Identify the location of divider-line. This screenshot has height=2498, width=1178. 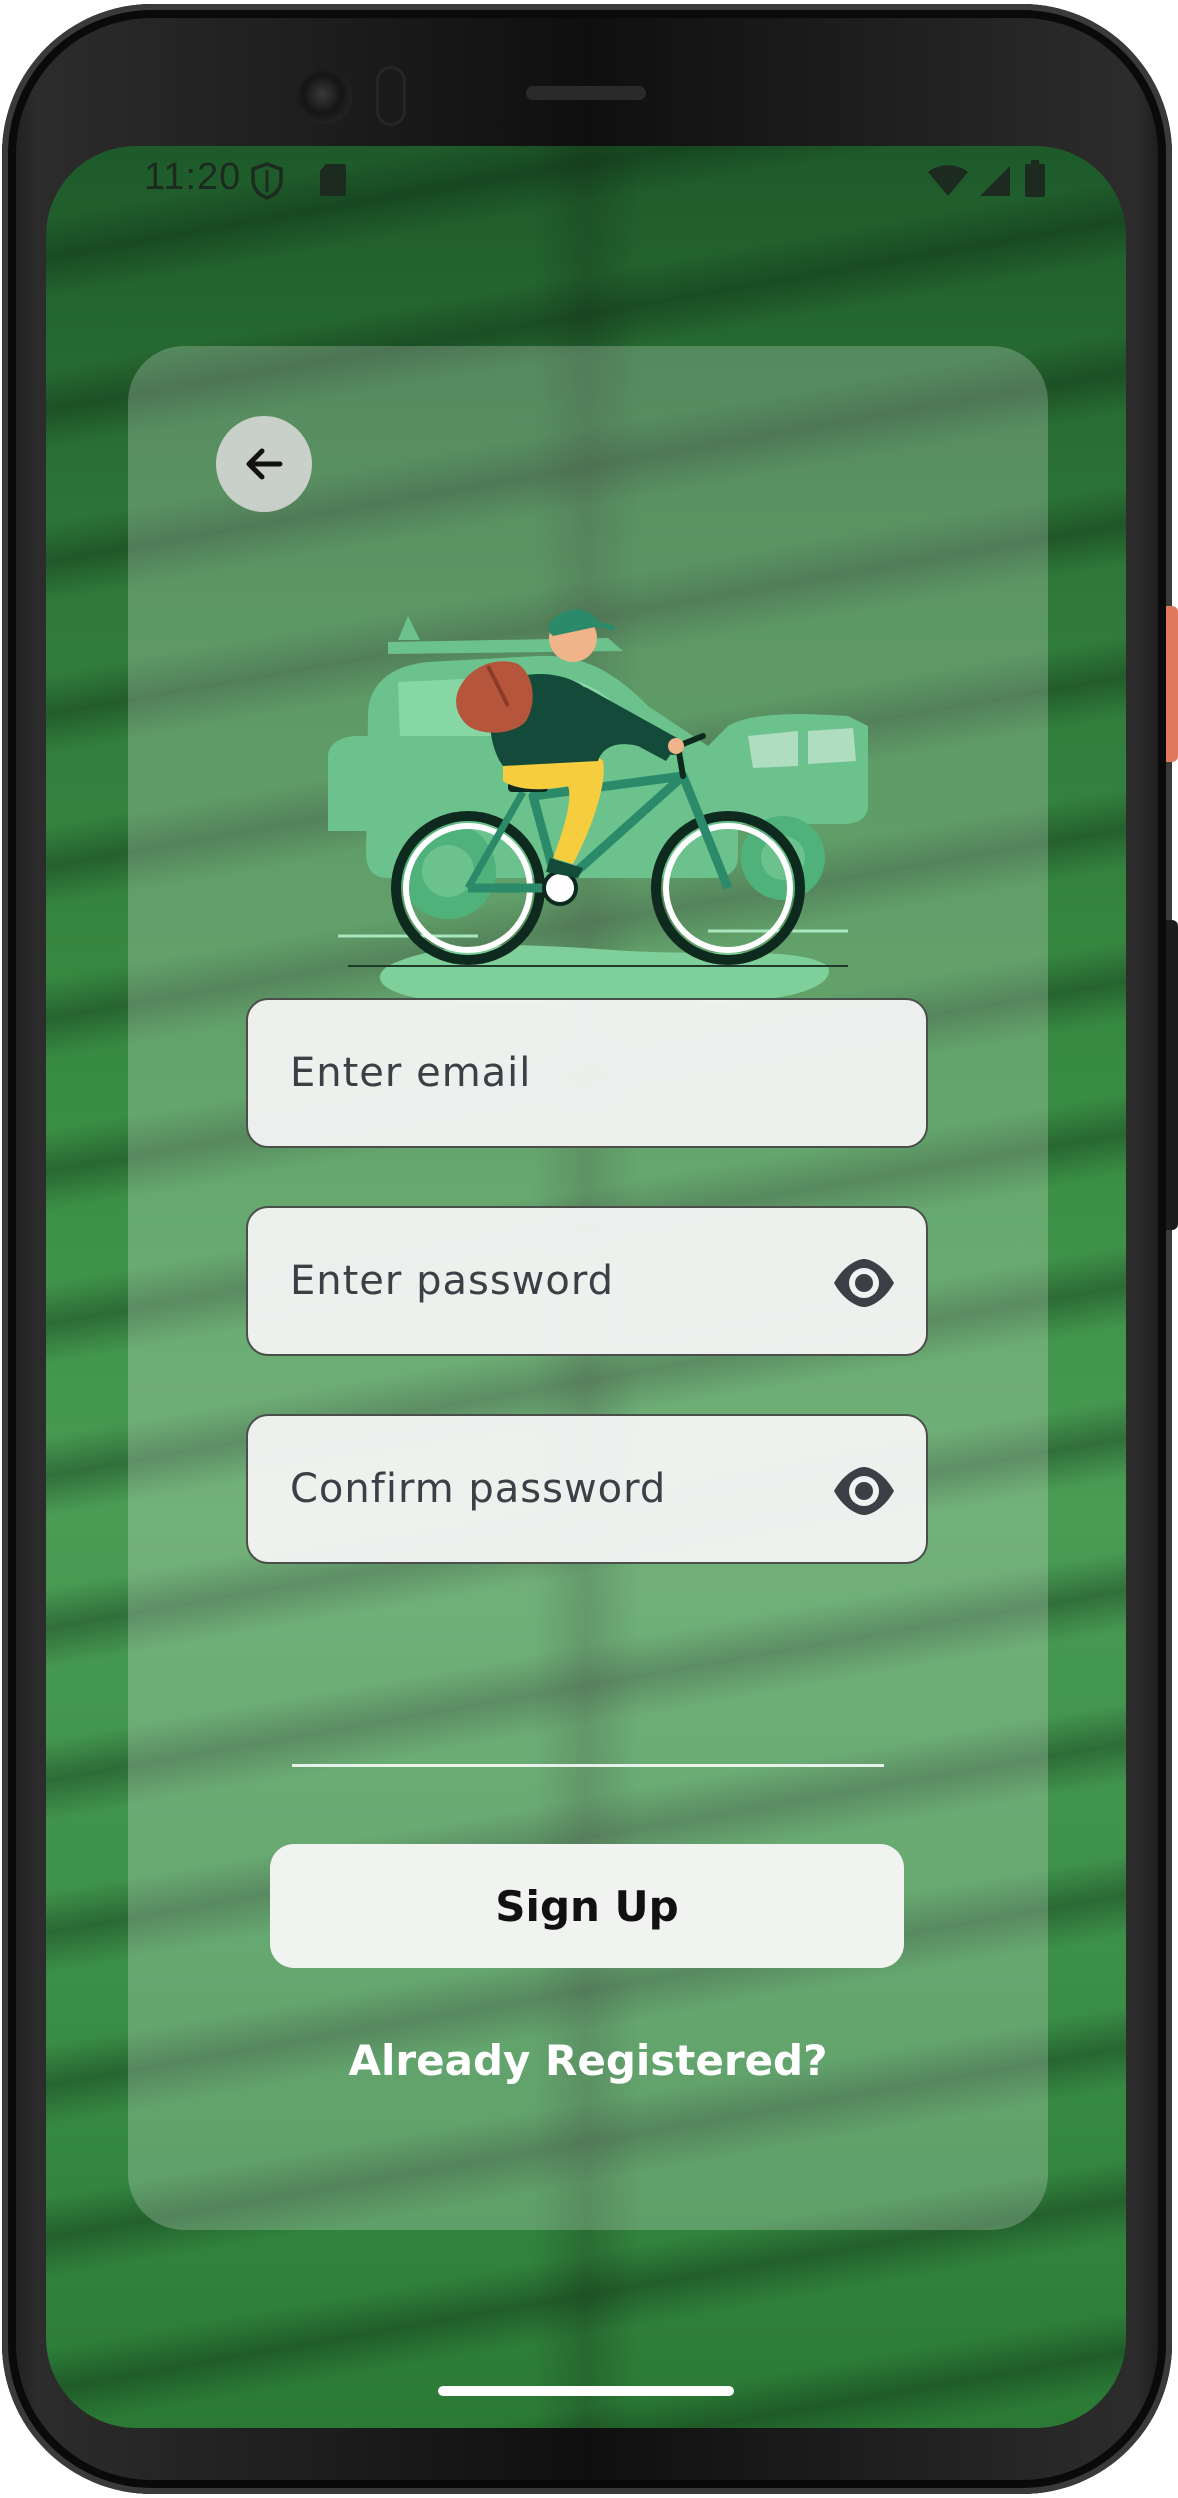
(588, 1765).